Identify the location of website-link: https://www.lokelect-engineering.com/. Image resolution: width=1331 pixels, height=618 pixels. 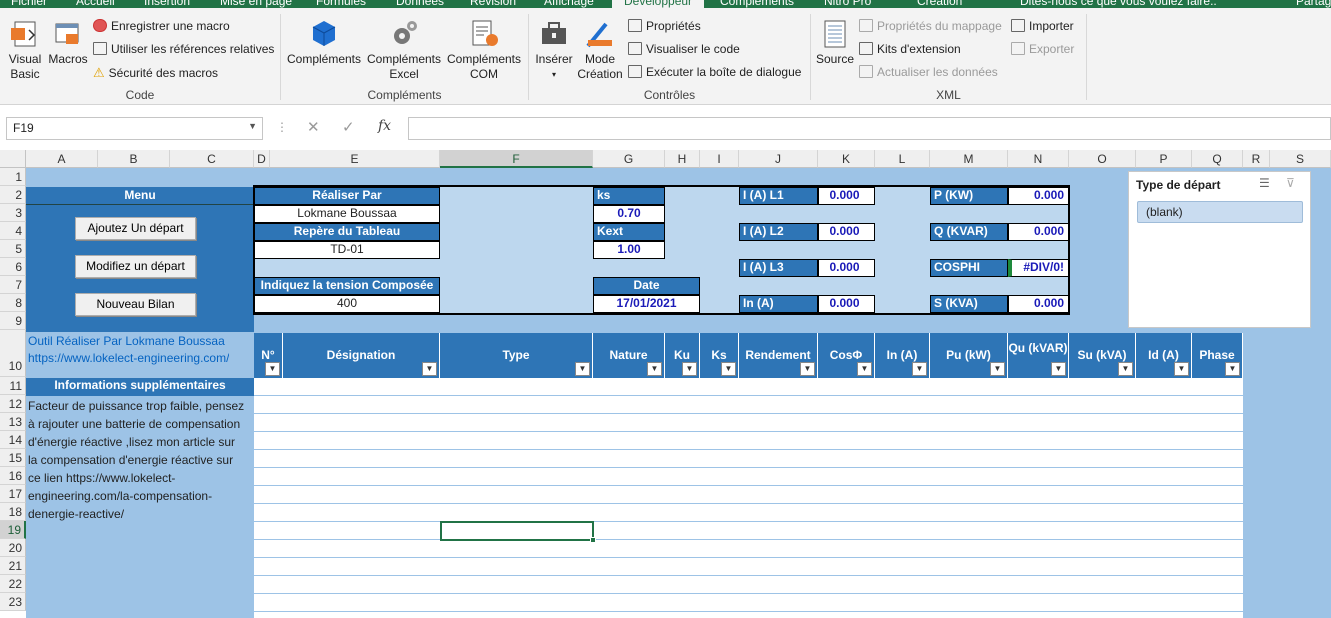
(128, 360).